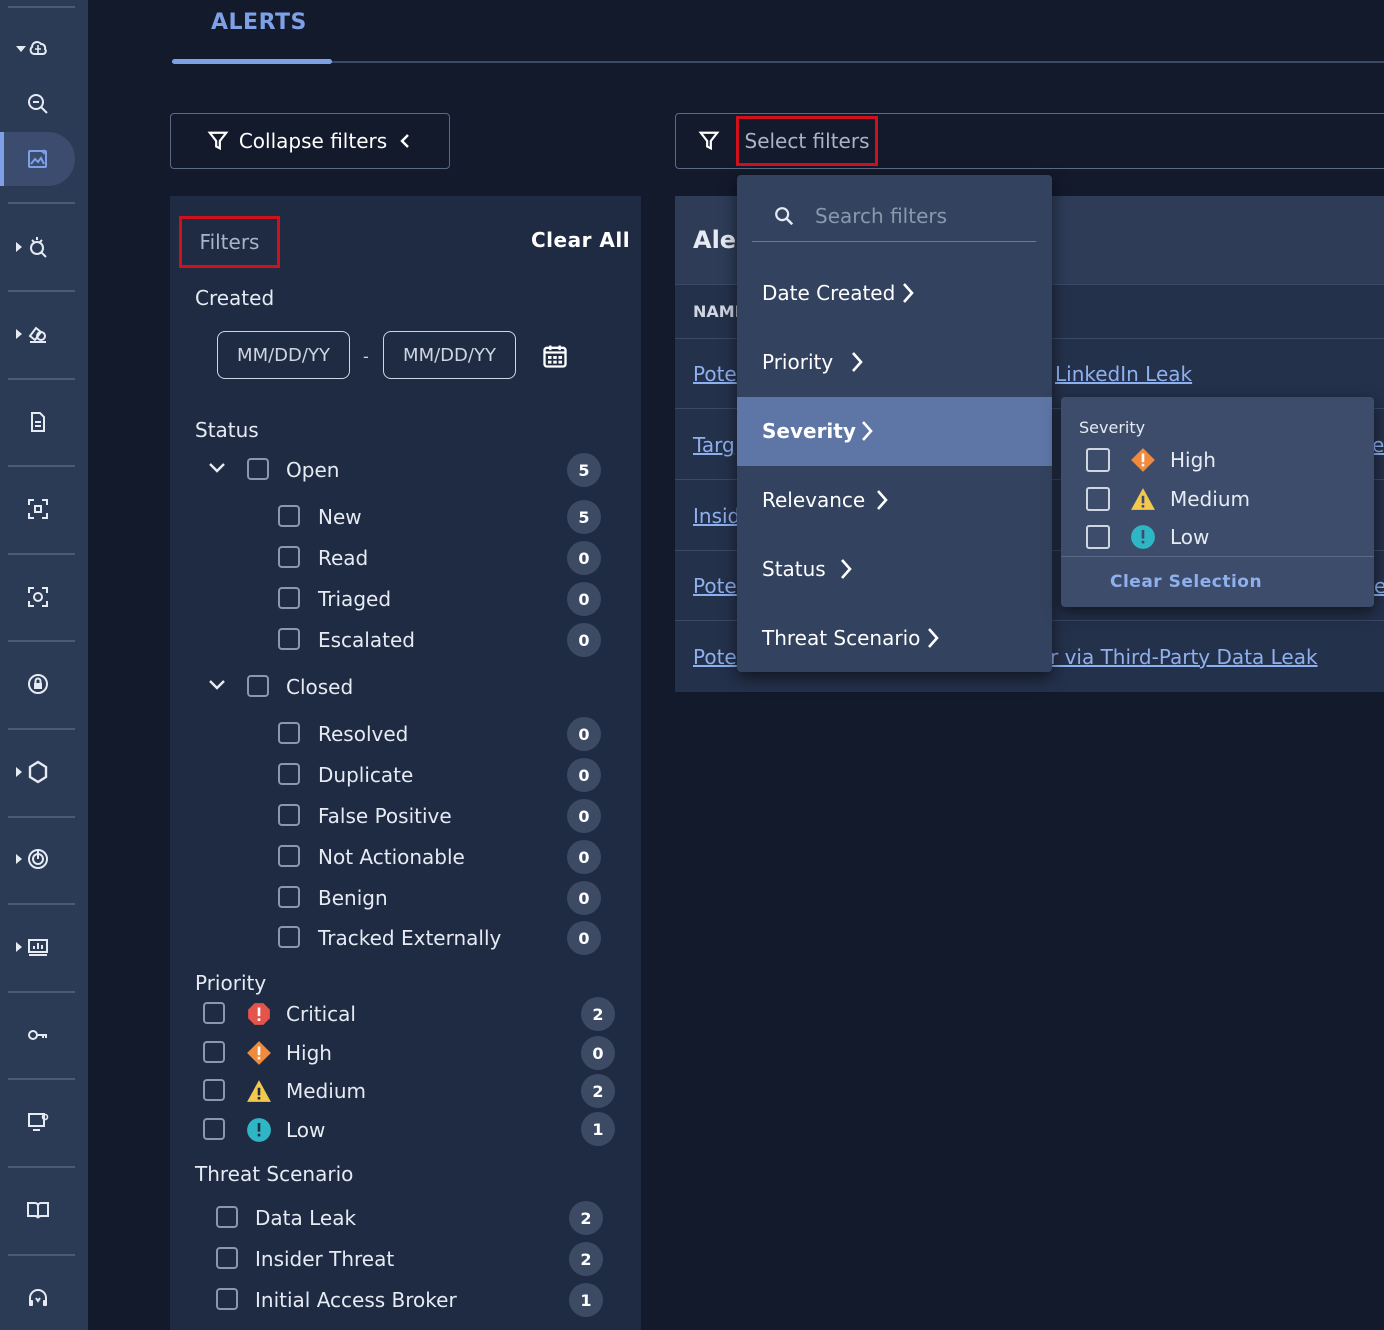 The image size is (1384, 1330). I want to click on hexagon-icon, so click(37, 772).